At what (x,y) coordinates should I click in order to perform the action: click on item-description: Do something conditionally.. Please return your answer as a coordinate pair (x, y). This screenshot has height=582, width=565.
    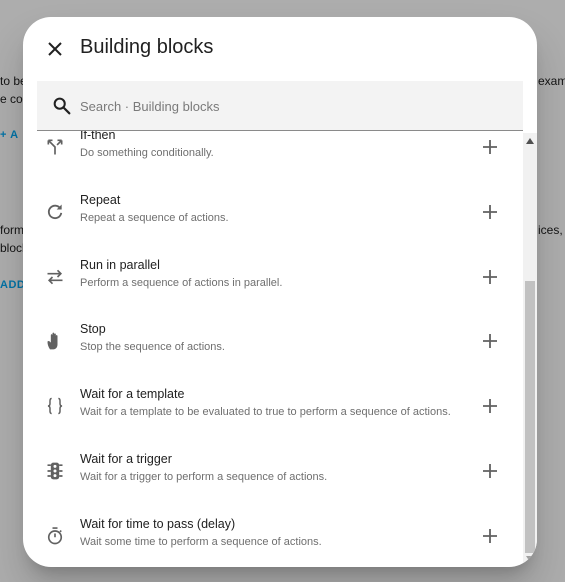
    Looking at the image, I should click on (147, 153).